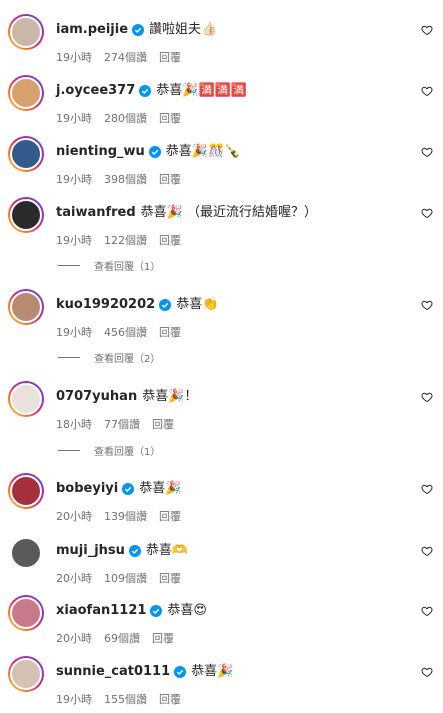  Describe the element at coordinates (95, 91) in the screenshot. I see `comment-username: j.oycee377` at that location.